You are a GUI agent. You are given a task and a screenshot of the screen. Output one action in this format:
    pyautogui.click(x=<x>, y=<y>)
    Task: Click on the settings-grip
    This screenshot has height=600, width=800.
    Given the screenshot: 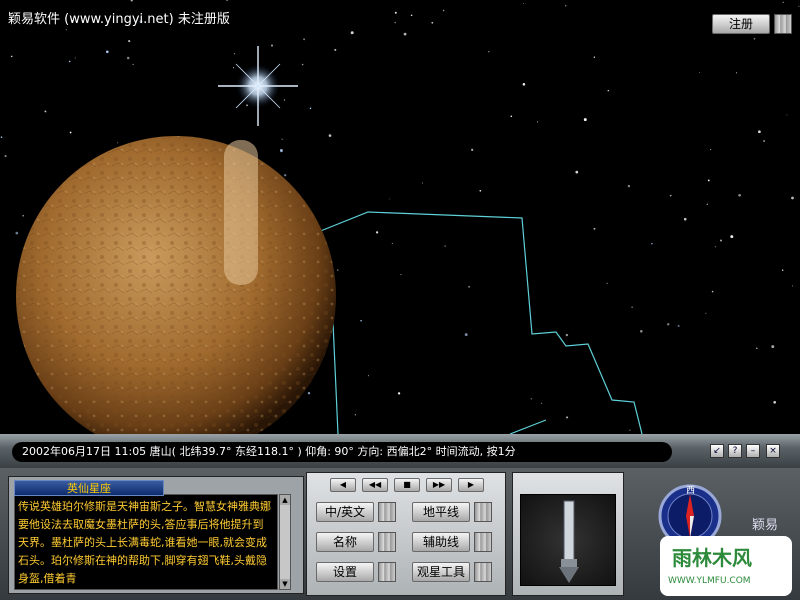 What is the action you would take?
    pyautogui.click(x=387, y=572)
    